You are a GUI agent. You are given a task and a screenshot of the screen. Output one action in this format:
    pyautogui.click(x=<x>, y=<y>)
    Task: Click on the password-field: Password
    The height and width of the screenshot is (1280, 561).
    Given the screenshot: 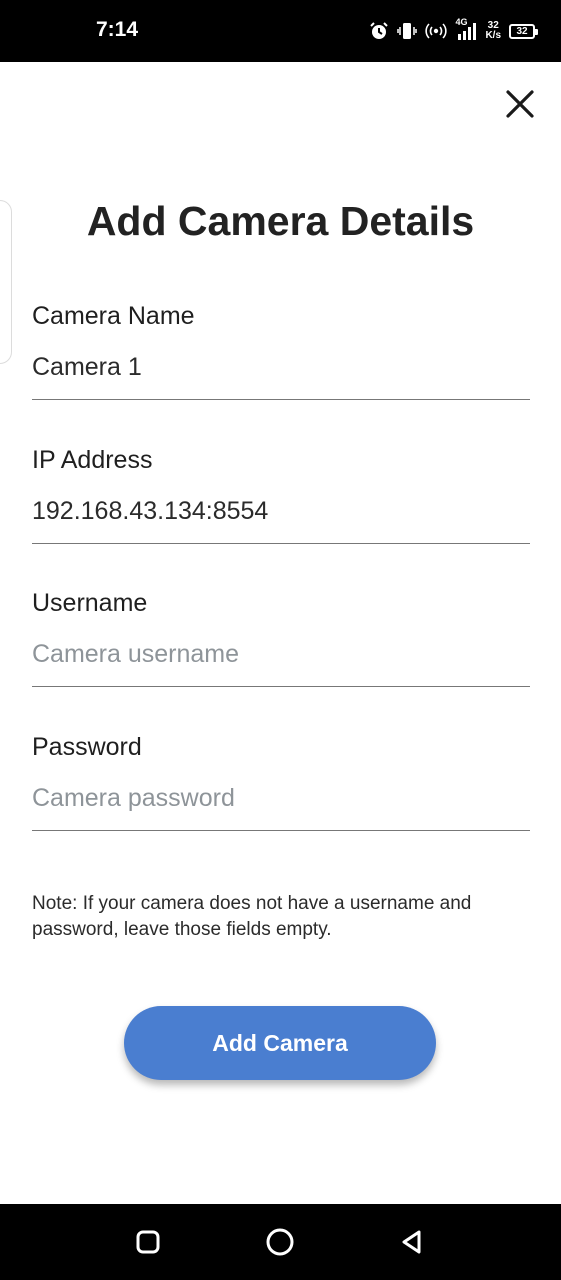 What is the action you would take?
    pyautogui.click(x=281, y=782)
    